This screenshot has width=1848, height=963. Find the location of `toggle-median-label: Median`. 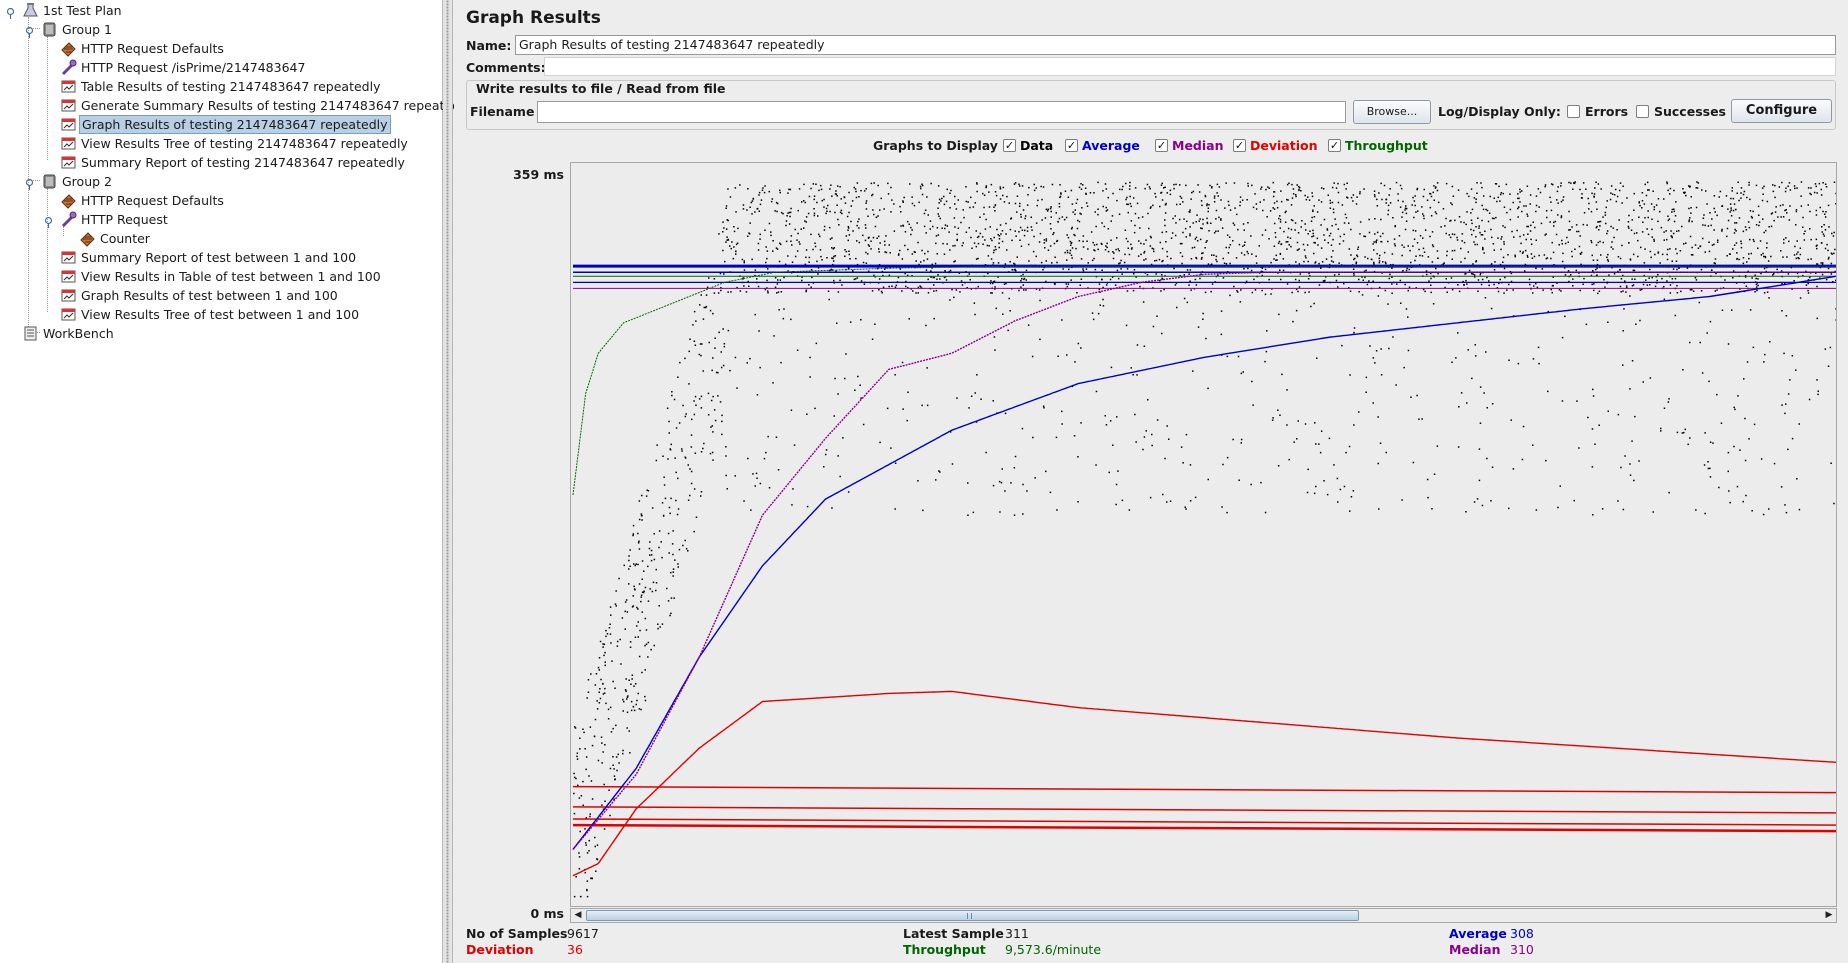

toggle-median-label: Median is located at coordinates (1198, 145).